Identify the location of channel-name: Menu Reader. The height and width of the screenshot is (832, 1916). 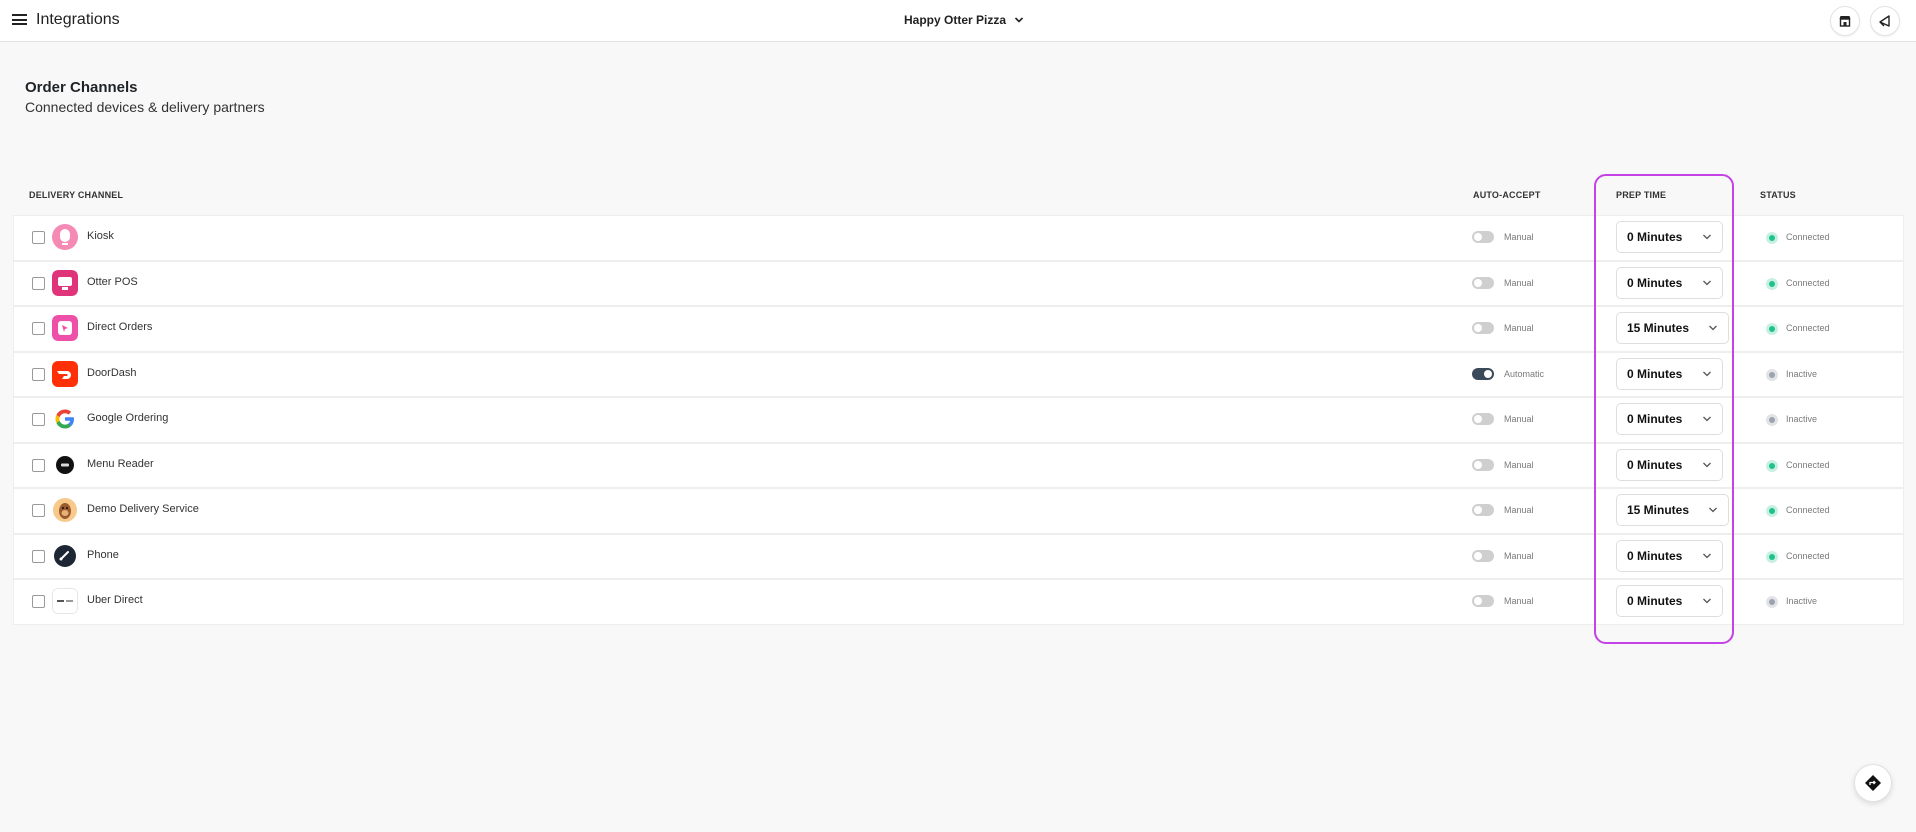
(120, 464).